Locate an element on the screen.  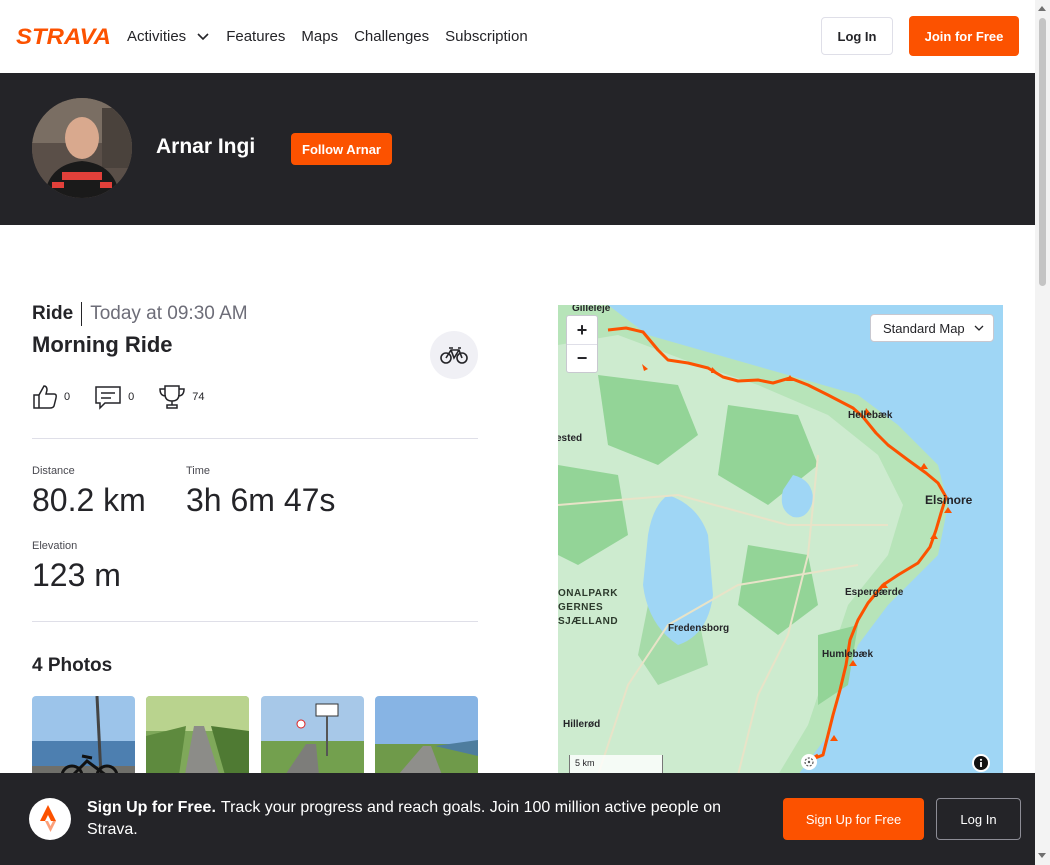
activity-date: Today at 09:30 AM is located at coordinates (169, 313).